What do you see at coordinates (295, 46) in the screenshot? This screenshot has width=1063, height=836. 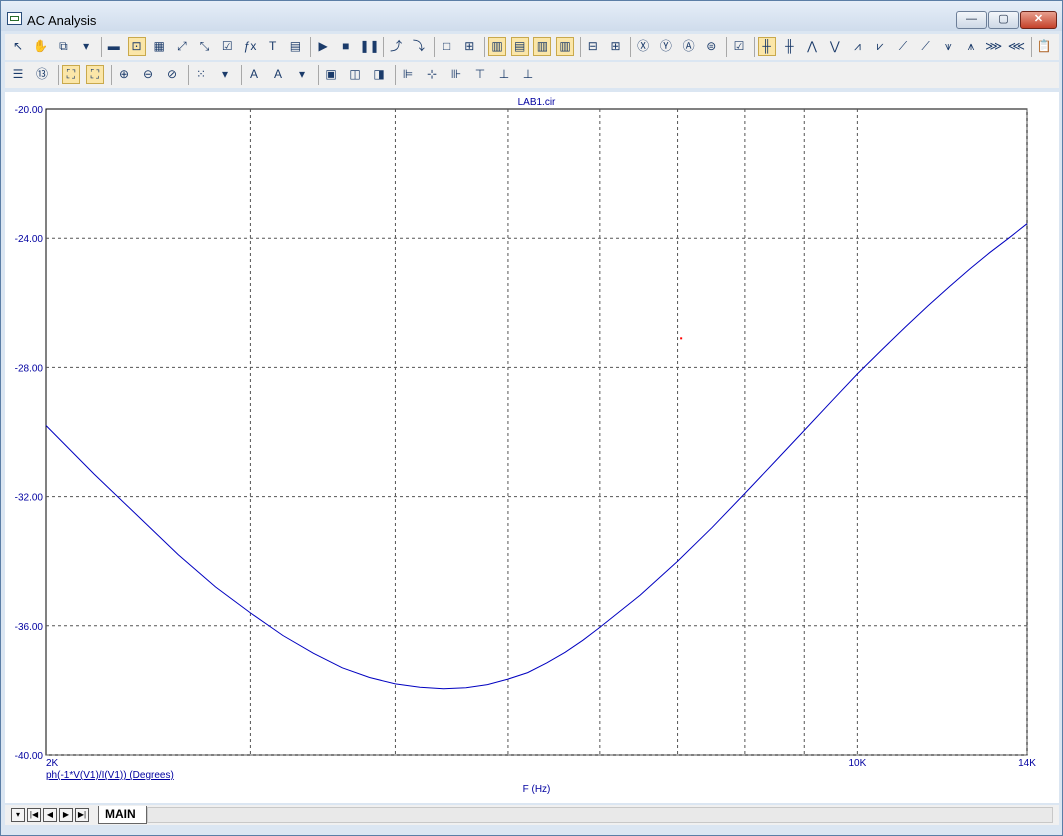 I see `properties-icon: ▤` at bounding box center [295, 46].